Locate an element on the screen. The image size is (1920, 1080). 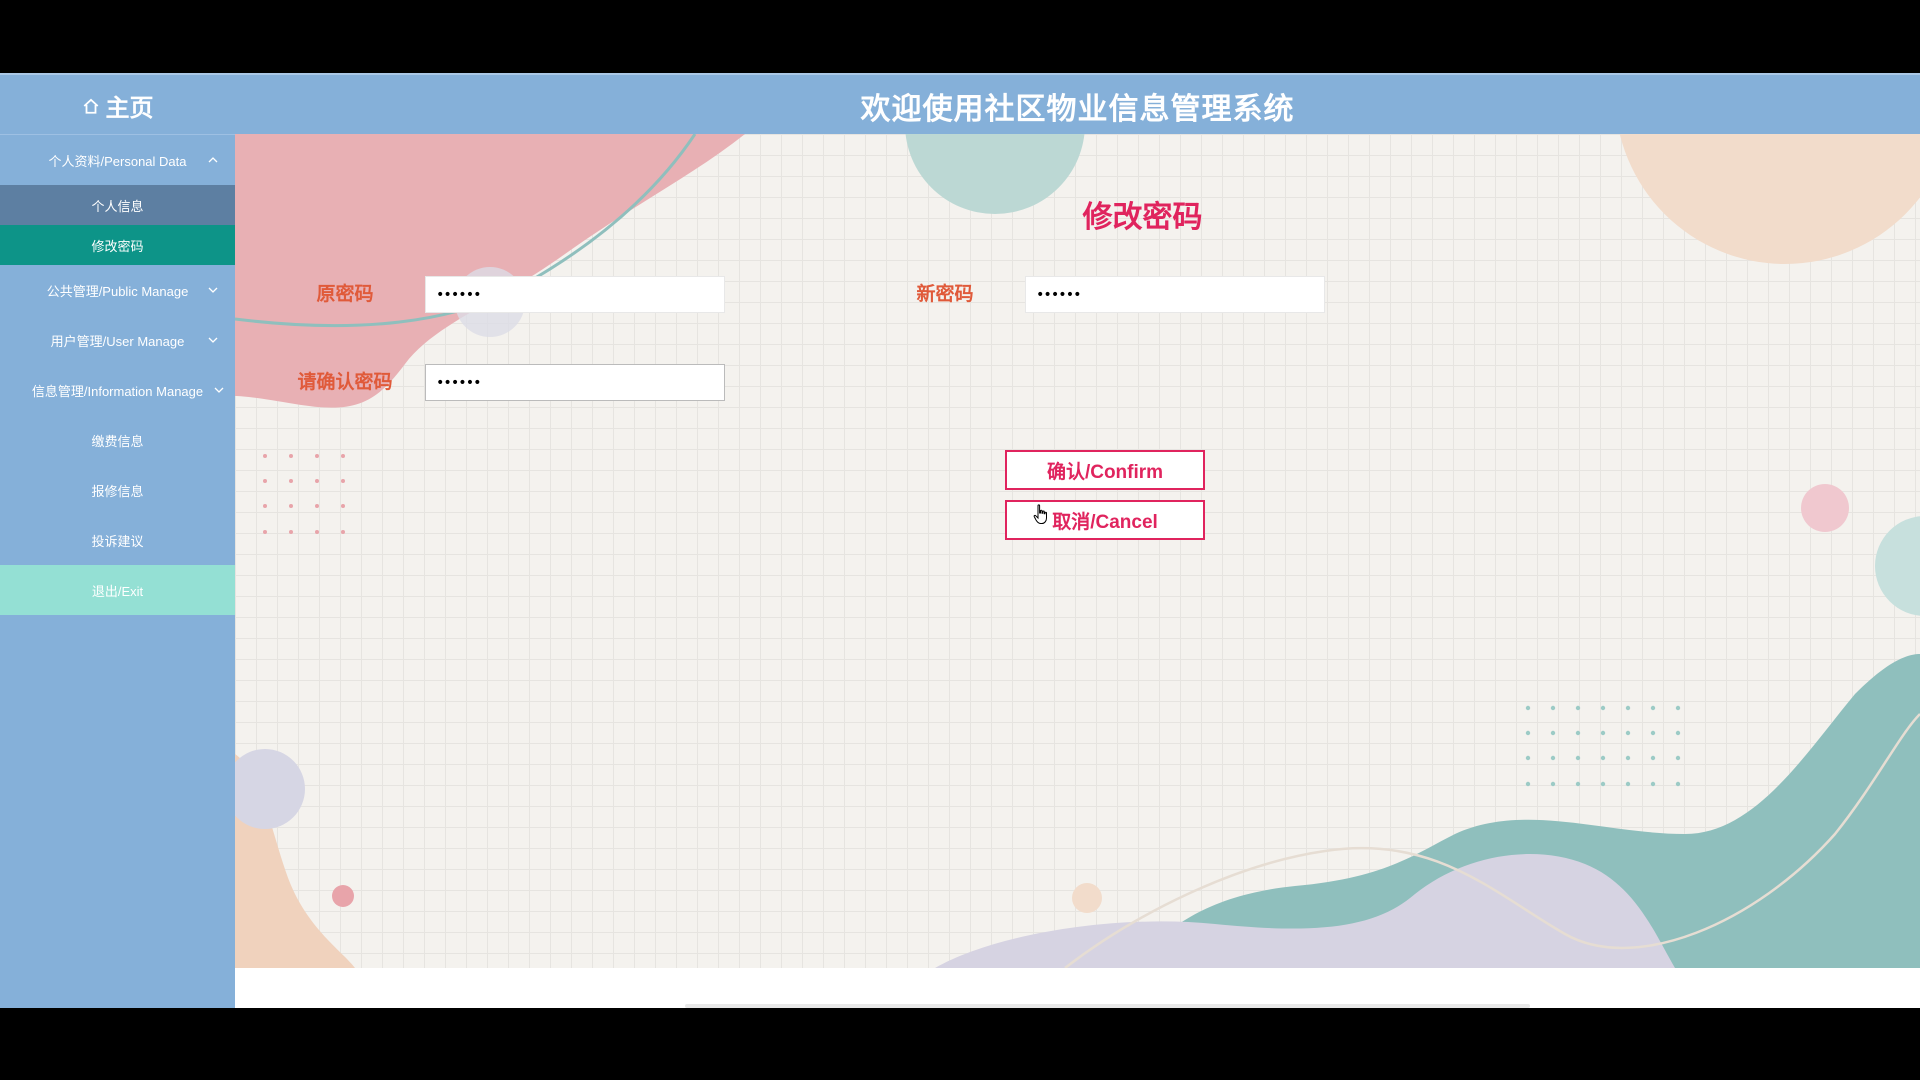
home-label: 主页 is located at coordinates (129, 108).